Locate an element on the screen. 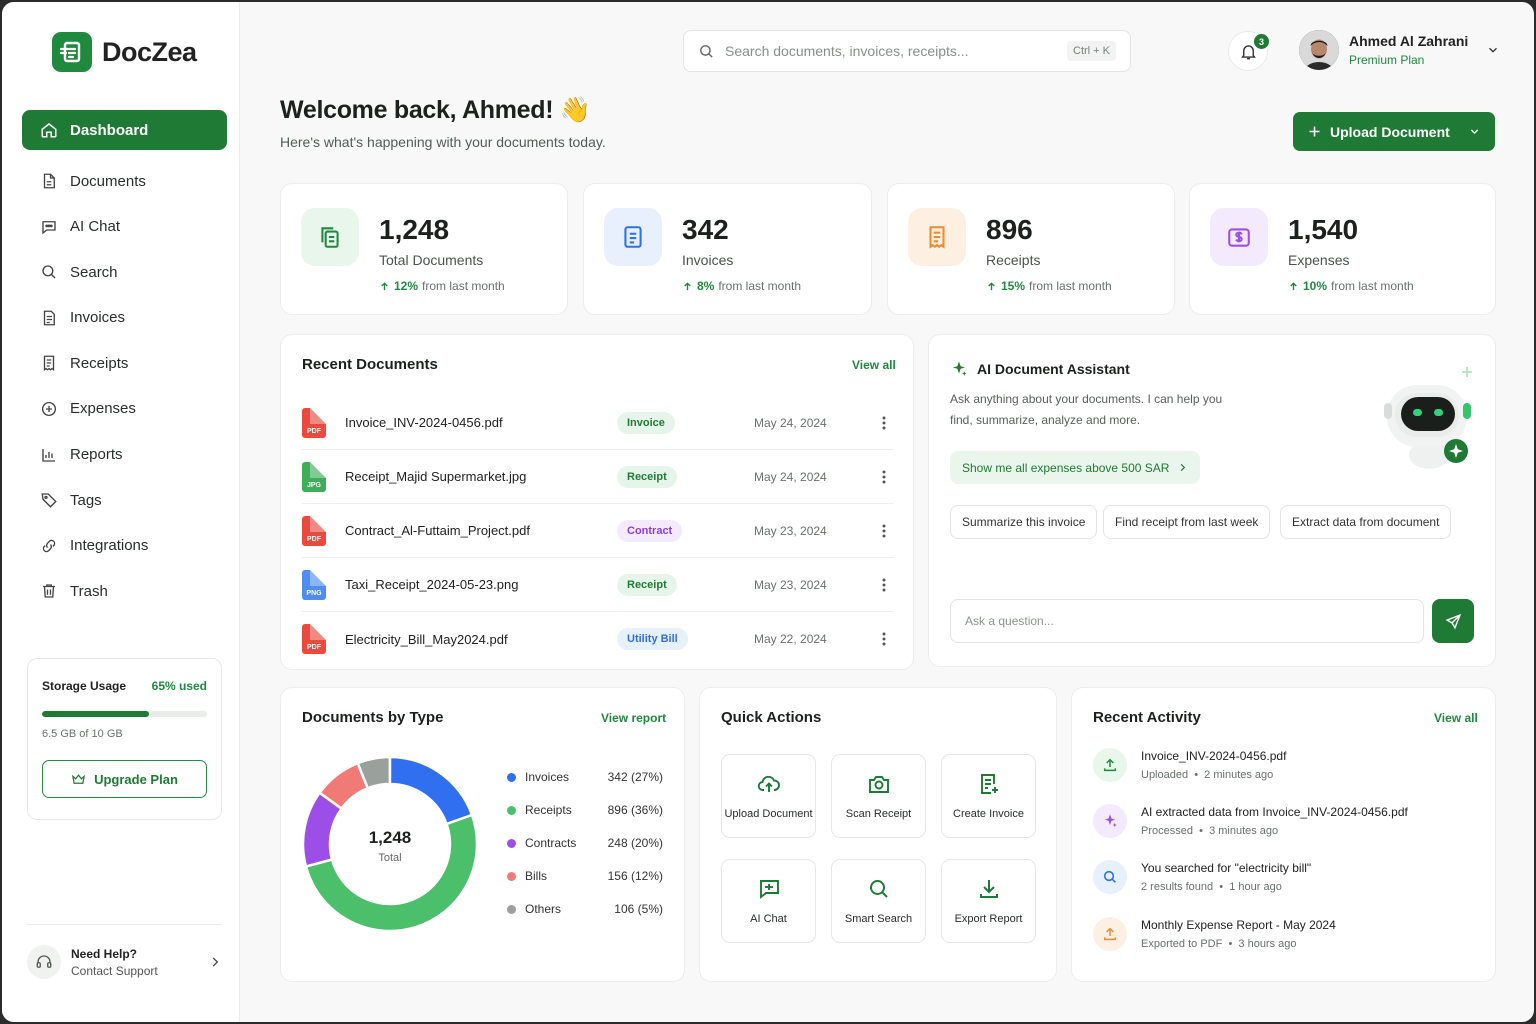  document-name: Contract_Al-Futtaim_Project.pdf is located at coordinates (437, 530).